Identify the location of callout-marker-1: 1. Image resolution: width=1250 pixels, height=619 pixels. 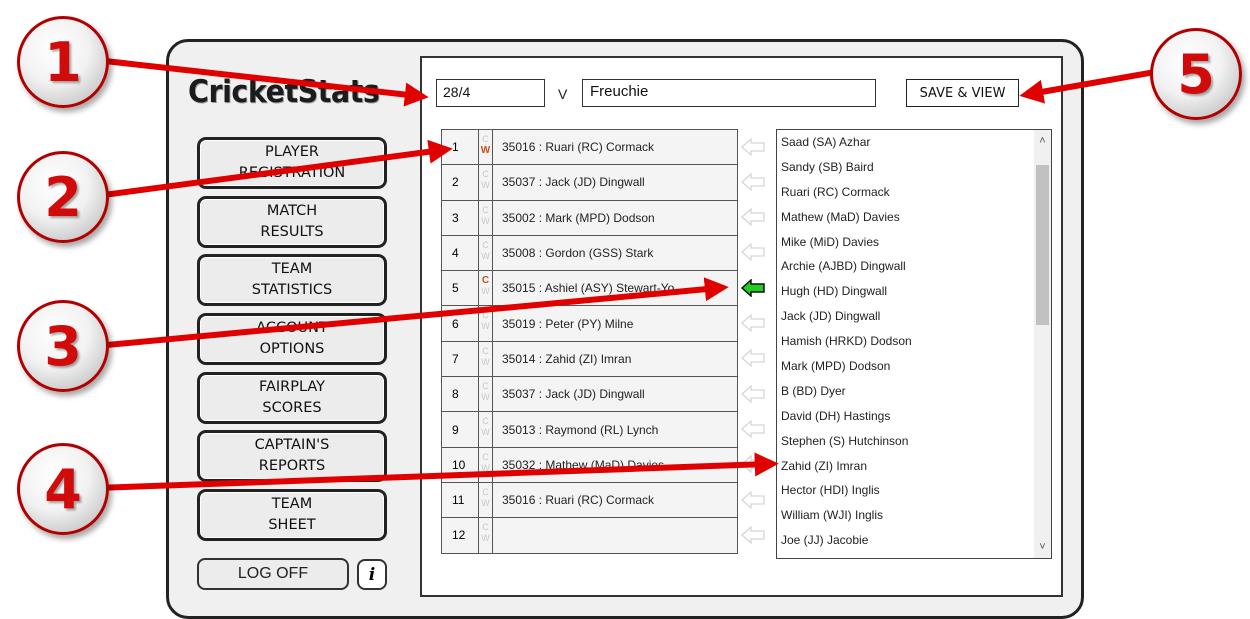
(63, 62).